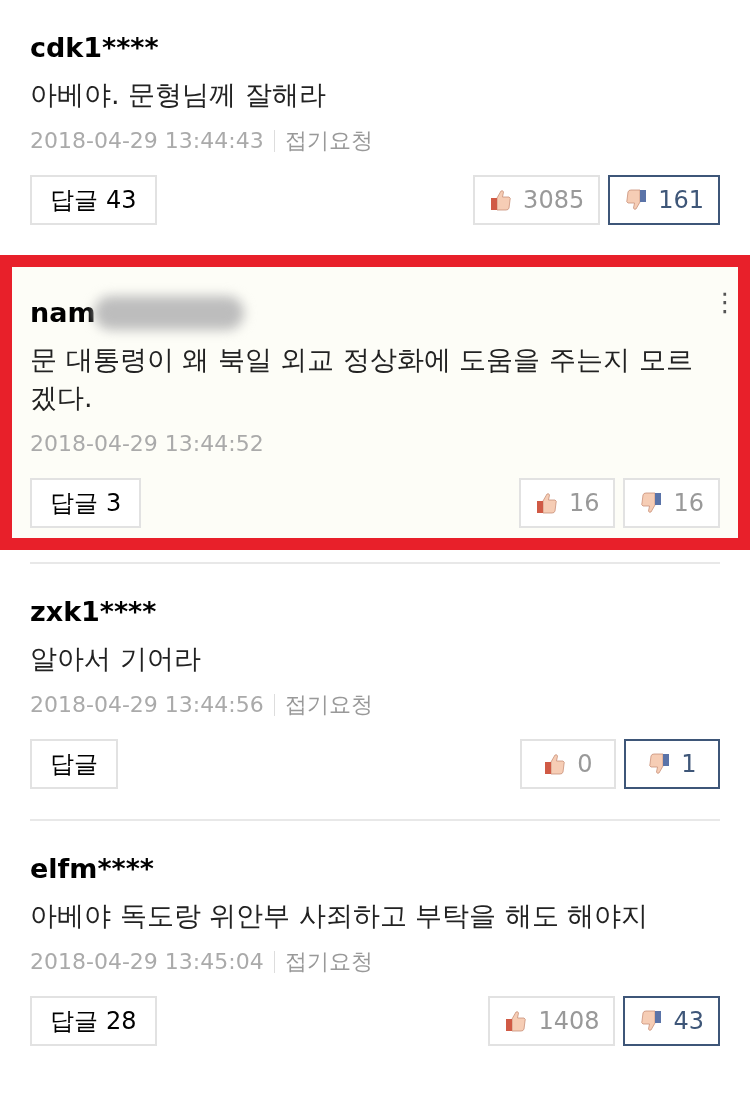 The image size is (750, 1106). Describe the element at coordinates (93, 1021) in the screenshot. I see `reply-button: 답글 28` at that location.